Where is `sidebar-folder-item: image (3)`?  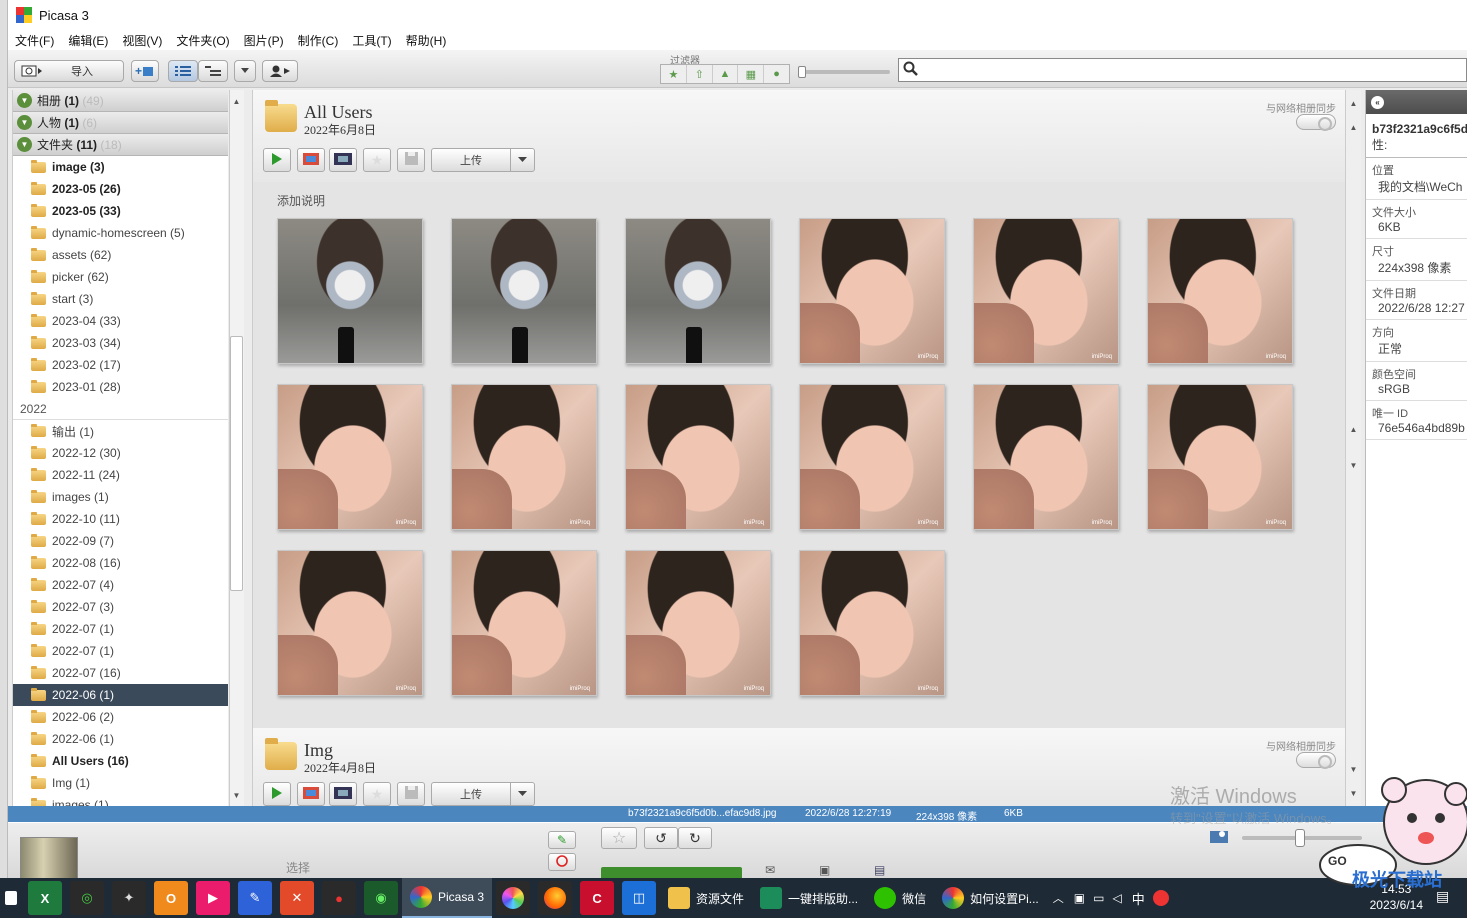 sidebar-folder-item: image (3) is located at coordinates (120, 167).